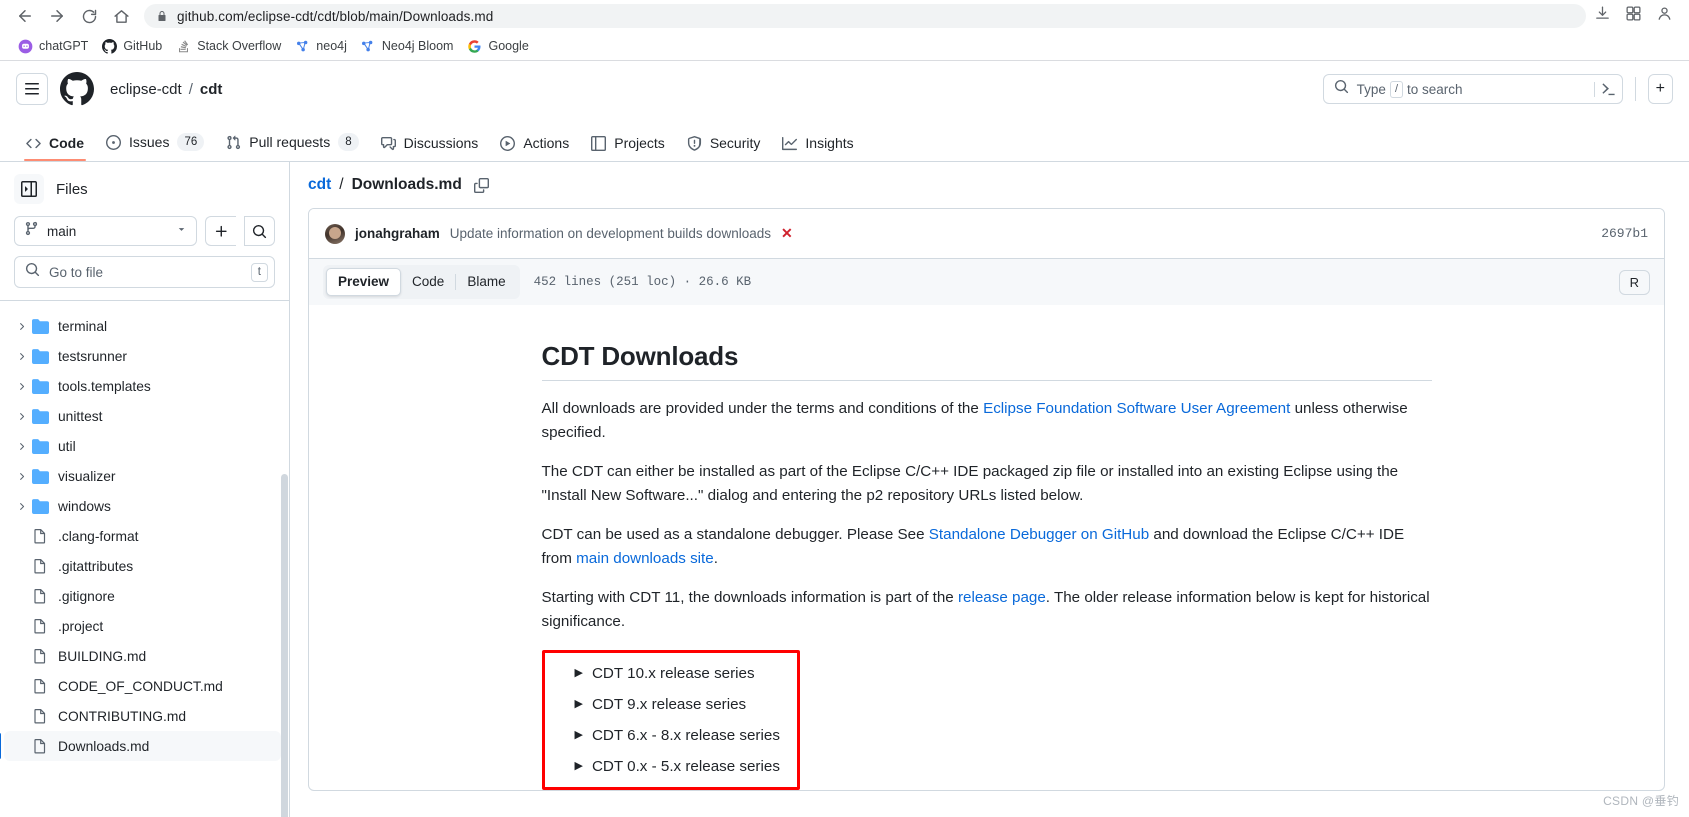  Describe the element at coordinates (140, 746) in the screenshot. I see `file-tree-item-downloads-md: Downloads.md` at that location.